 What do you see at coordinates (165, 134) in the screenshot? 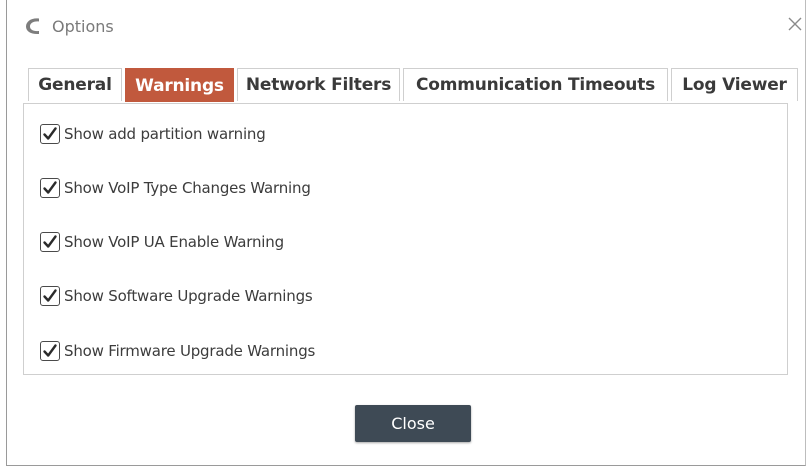
I see `option-label: Show add partition warning` at bounding box center [165, 134].